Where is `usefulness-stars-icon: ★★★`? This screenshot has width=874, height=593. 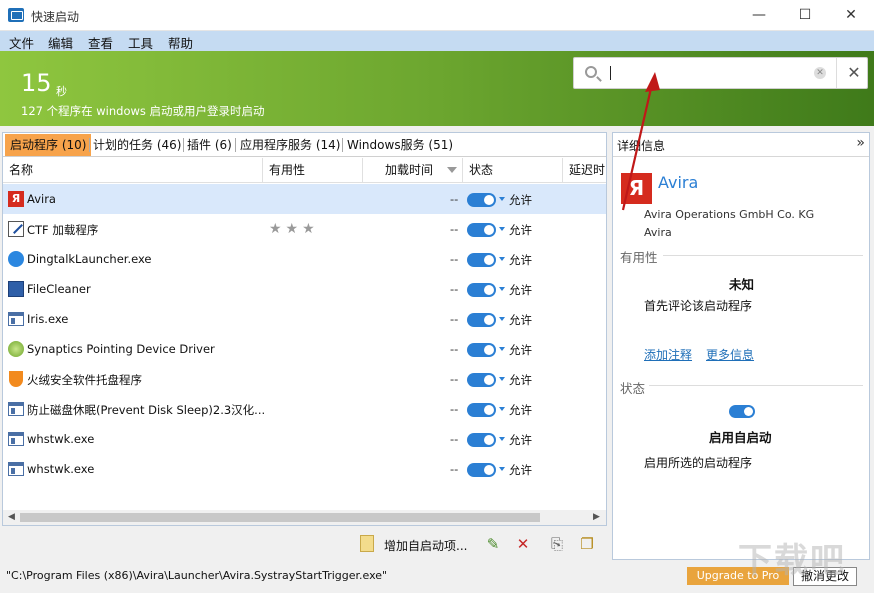 usefulness-stars-icon: ★★★ is located at coordinates (294, 229).